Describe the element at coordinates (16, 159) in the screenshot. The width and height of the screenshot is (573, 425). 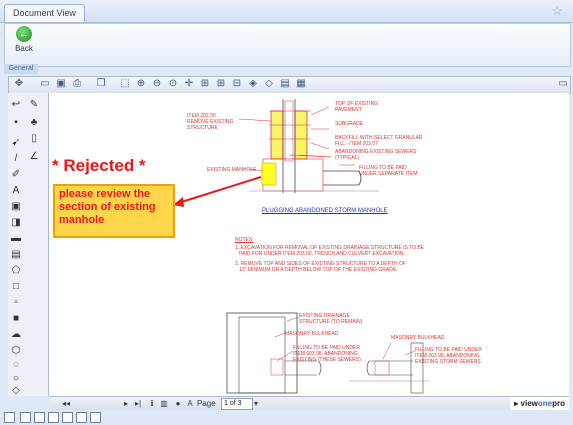
I see `line-icon: /` at that location.